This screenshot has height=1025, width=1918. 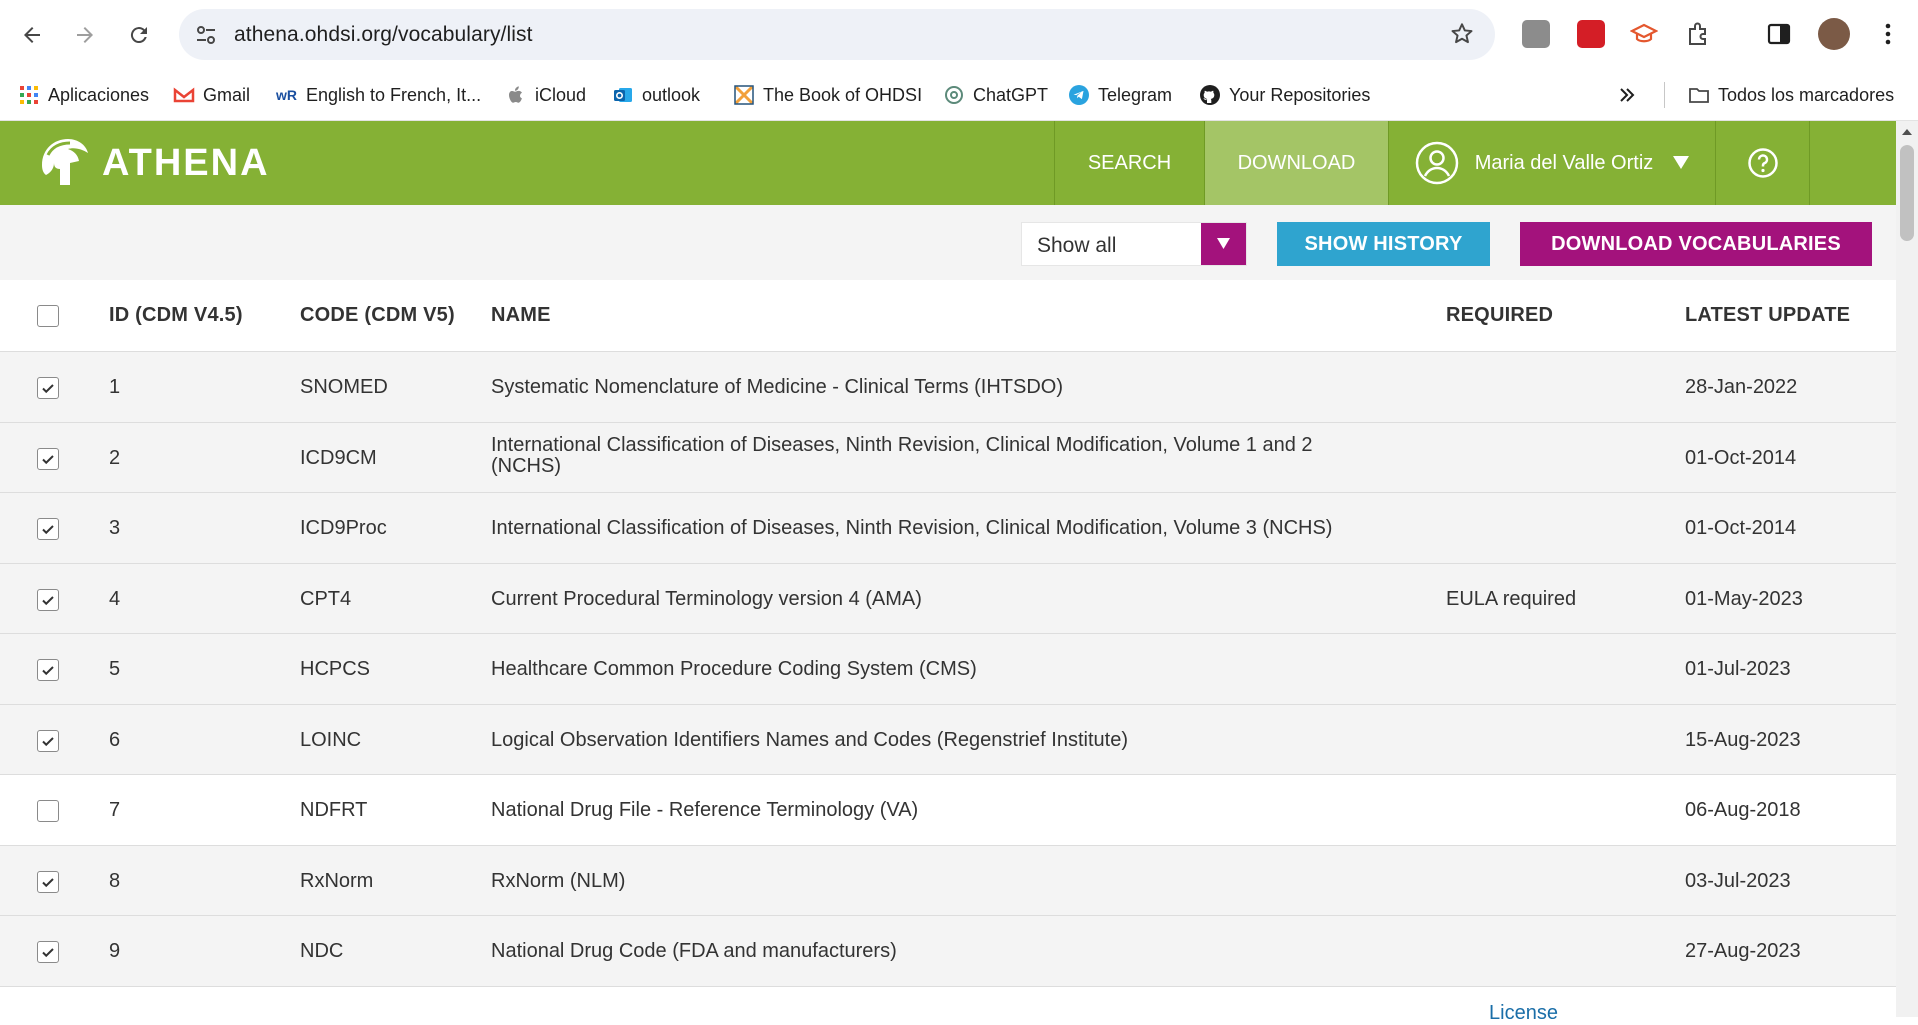 I want to click on cell-code: NDC, so click(x=322, y=951).